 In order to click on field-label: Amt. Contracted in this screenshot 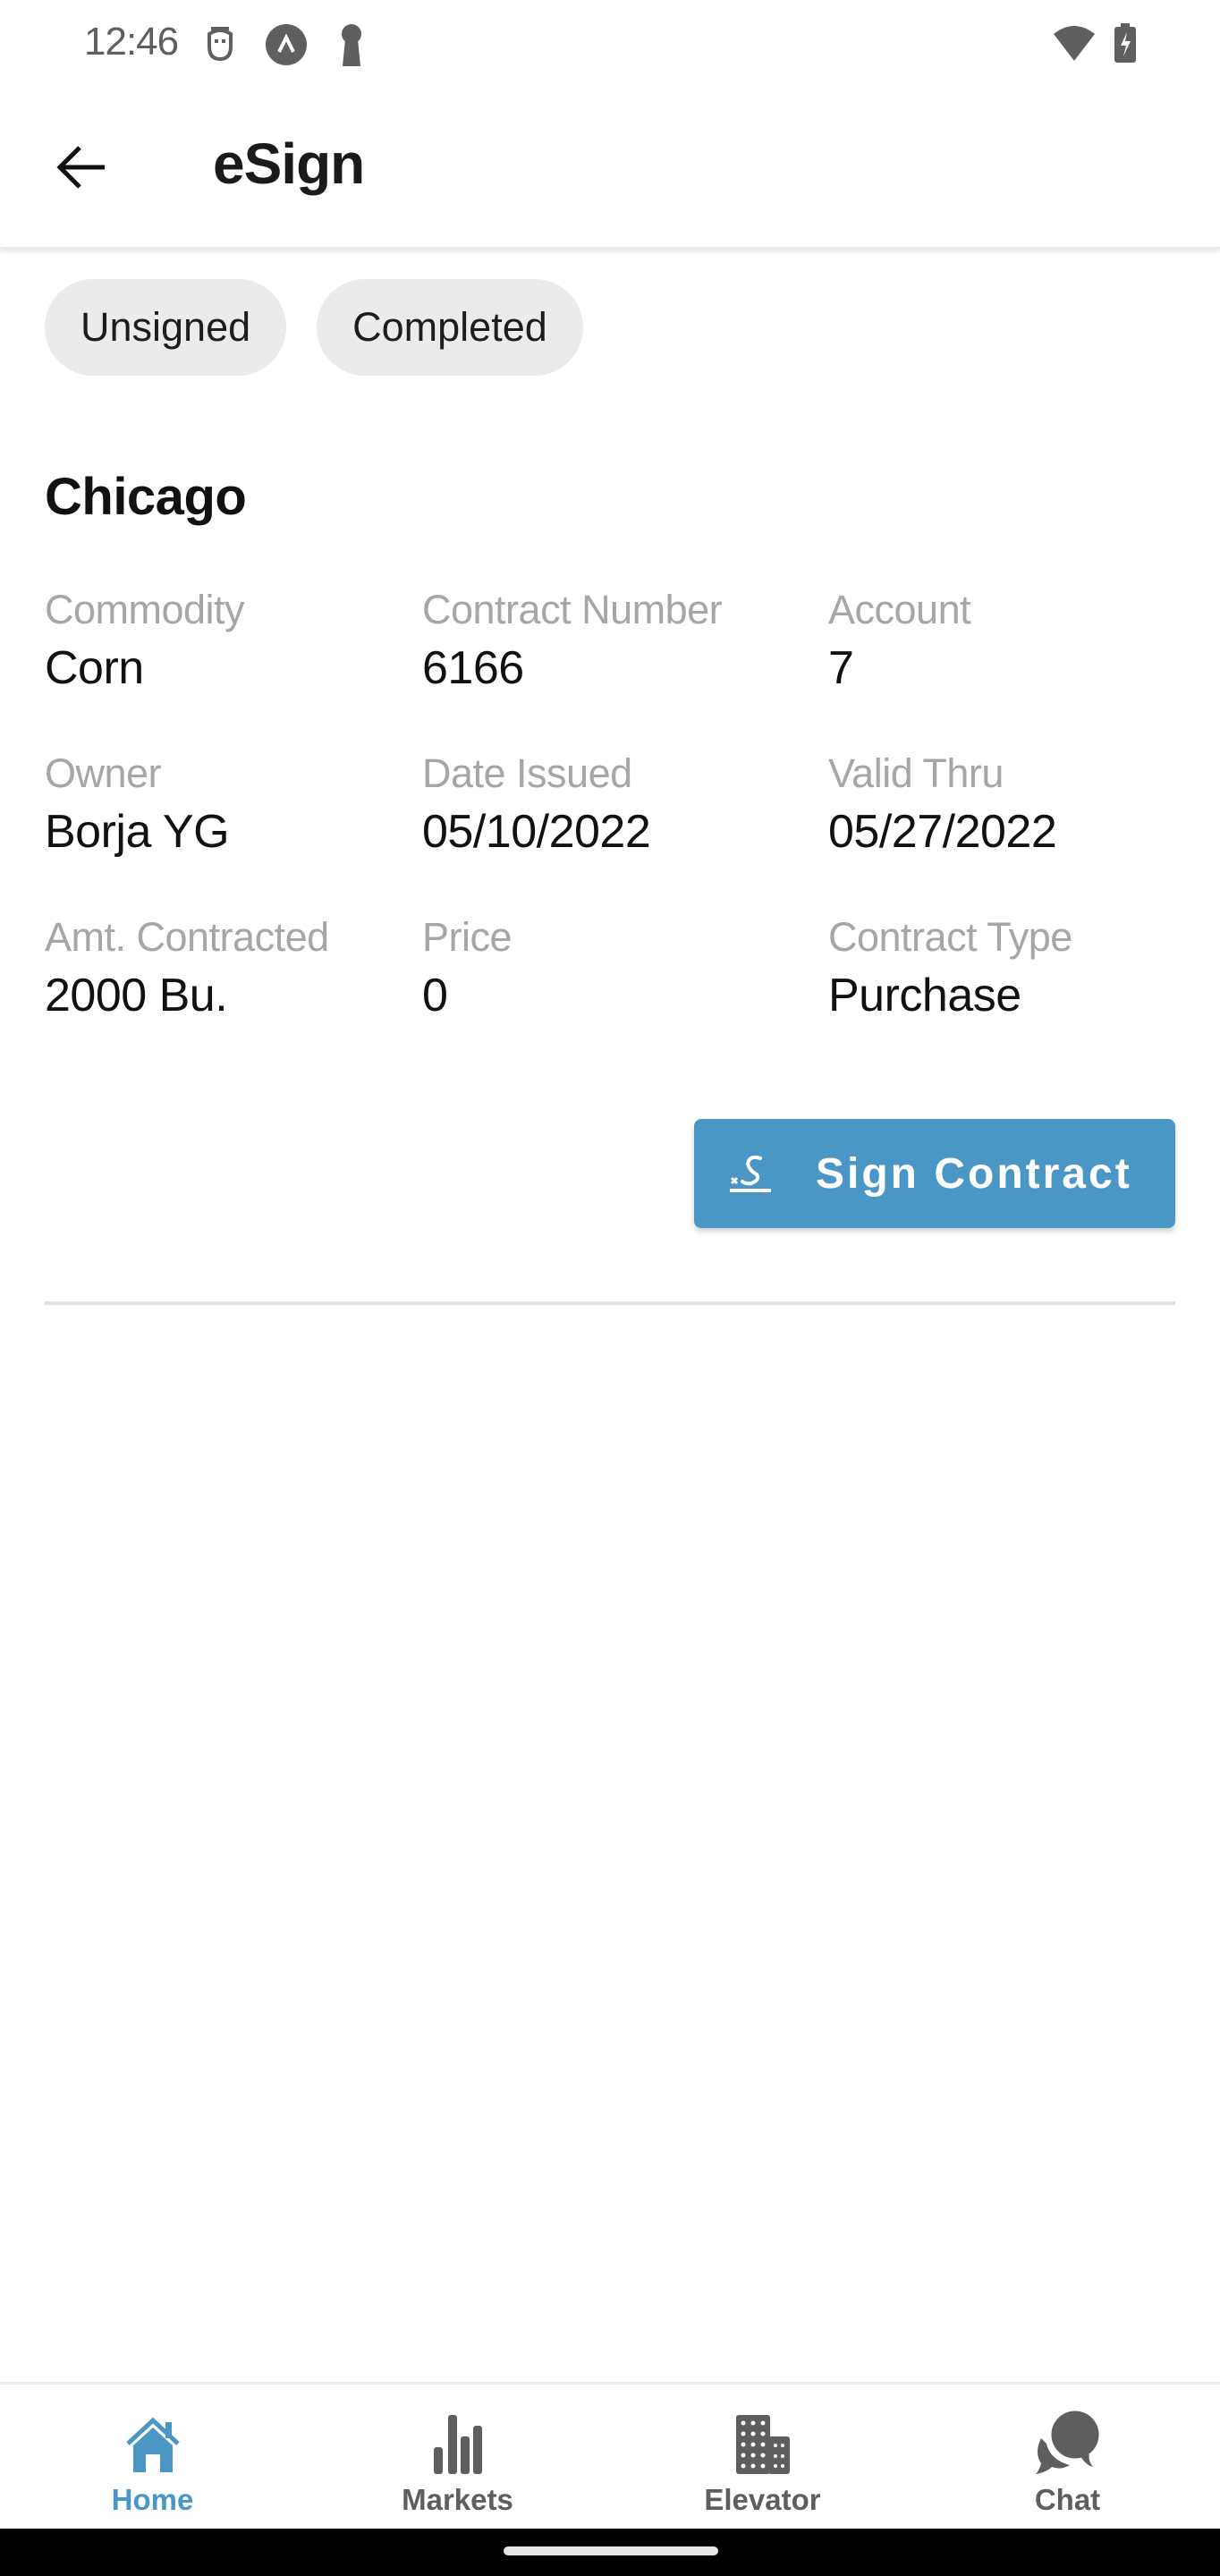, I will do `click(187, 937)`.